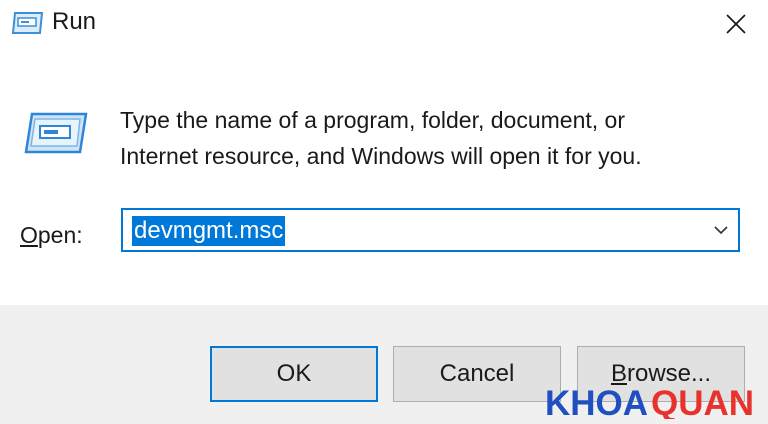 The image size is (768, 424). What do you see at coordinates (384, 25) in the screenshot?
I see `title-bar: Run` at bounding box center [384, 25].